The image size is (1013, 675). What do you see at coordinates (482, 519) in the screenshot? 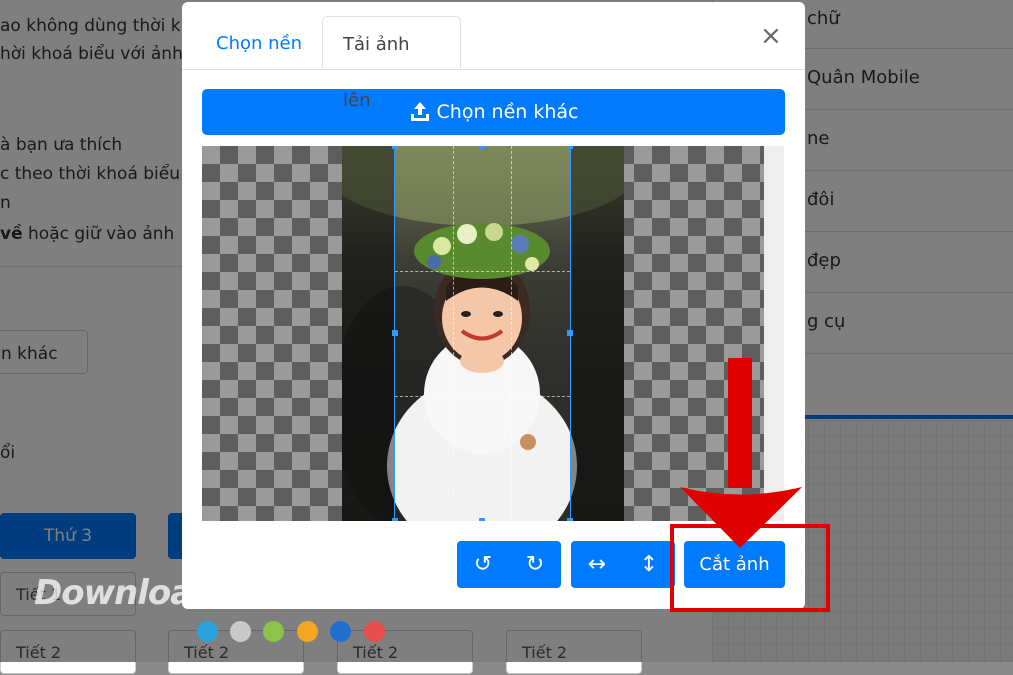
I see `crop-handle-s` at bounding box center [482, 519].